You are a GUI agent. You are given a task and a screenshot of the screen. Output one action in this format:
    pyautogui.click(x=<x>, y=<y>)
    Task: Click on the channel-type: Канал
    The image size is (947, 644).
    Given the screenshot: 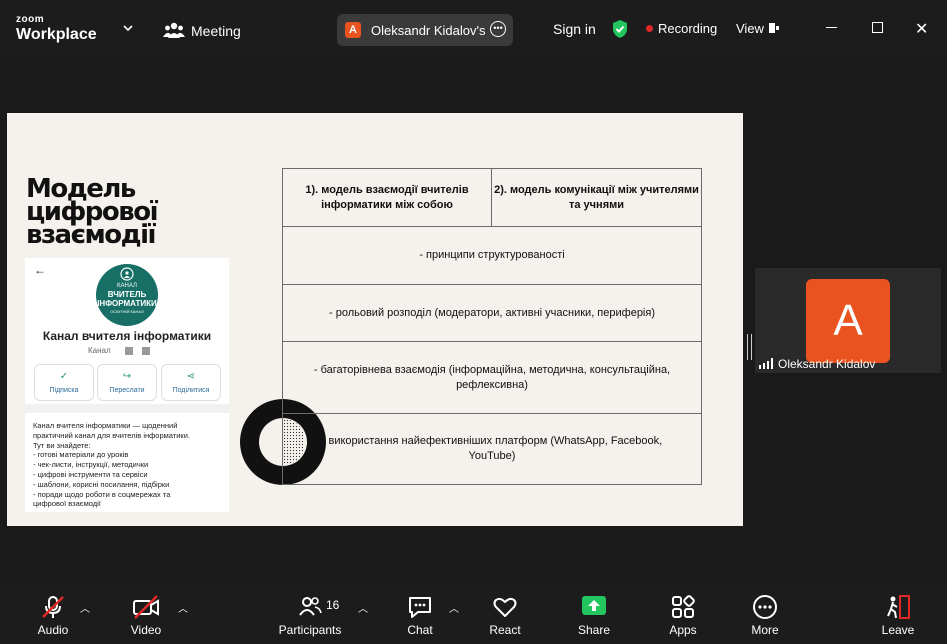 What is the action you would take?
    pyautogui.click(x=99, y=350)
    